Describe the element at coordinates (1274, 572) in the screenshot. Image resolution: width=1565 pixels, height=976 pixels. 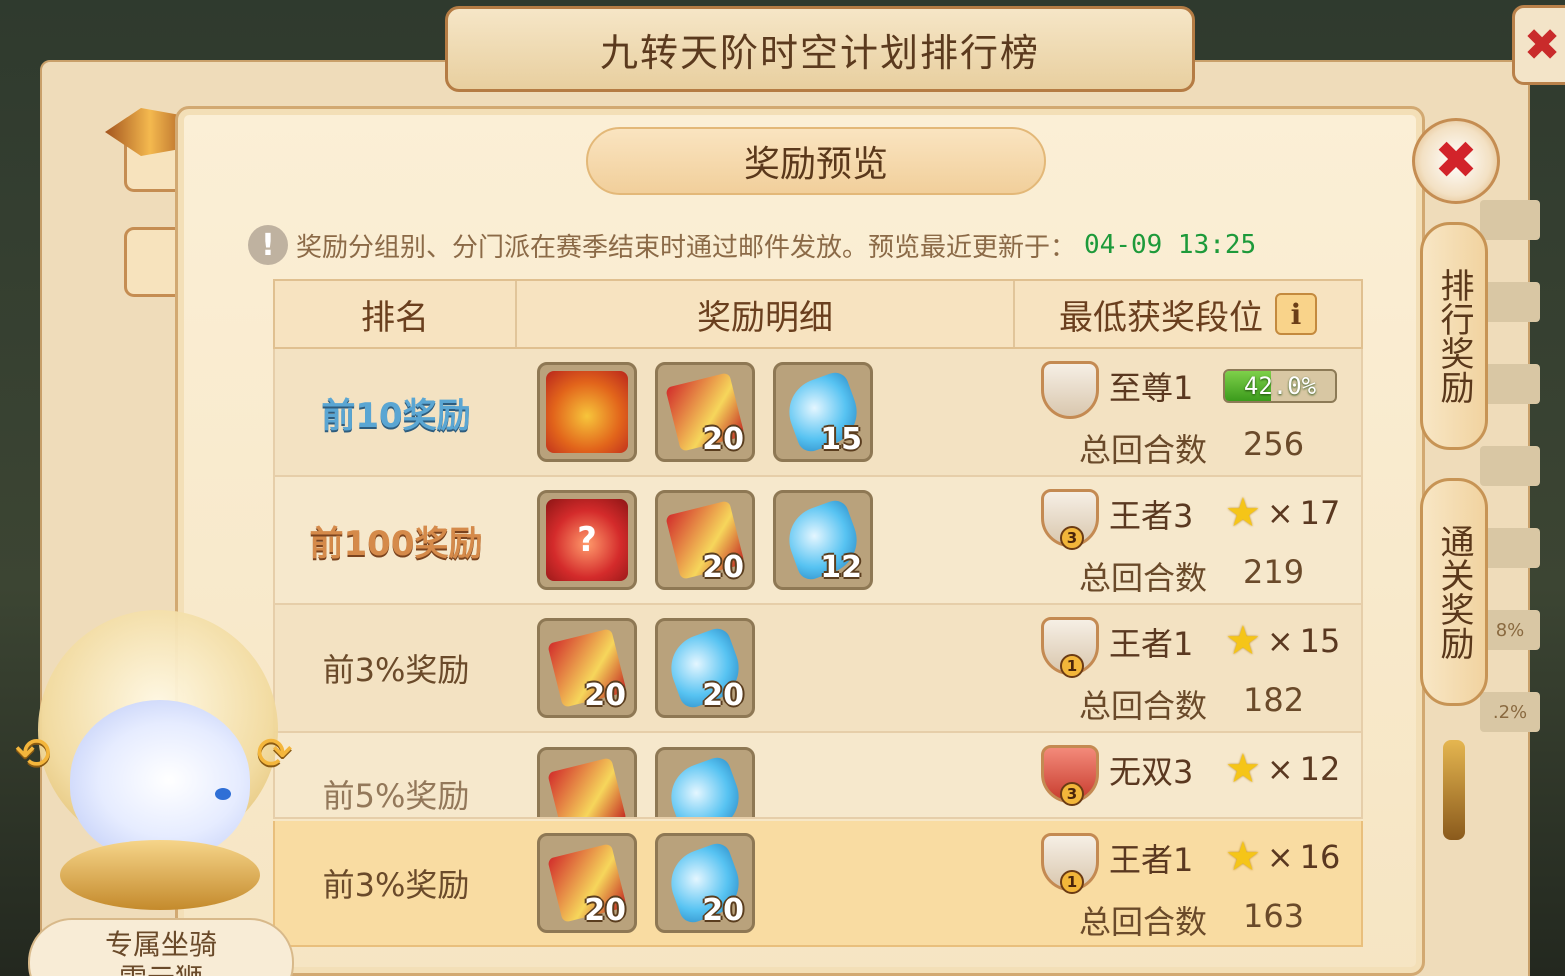
I see `rounds-value: 219` at that location.